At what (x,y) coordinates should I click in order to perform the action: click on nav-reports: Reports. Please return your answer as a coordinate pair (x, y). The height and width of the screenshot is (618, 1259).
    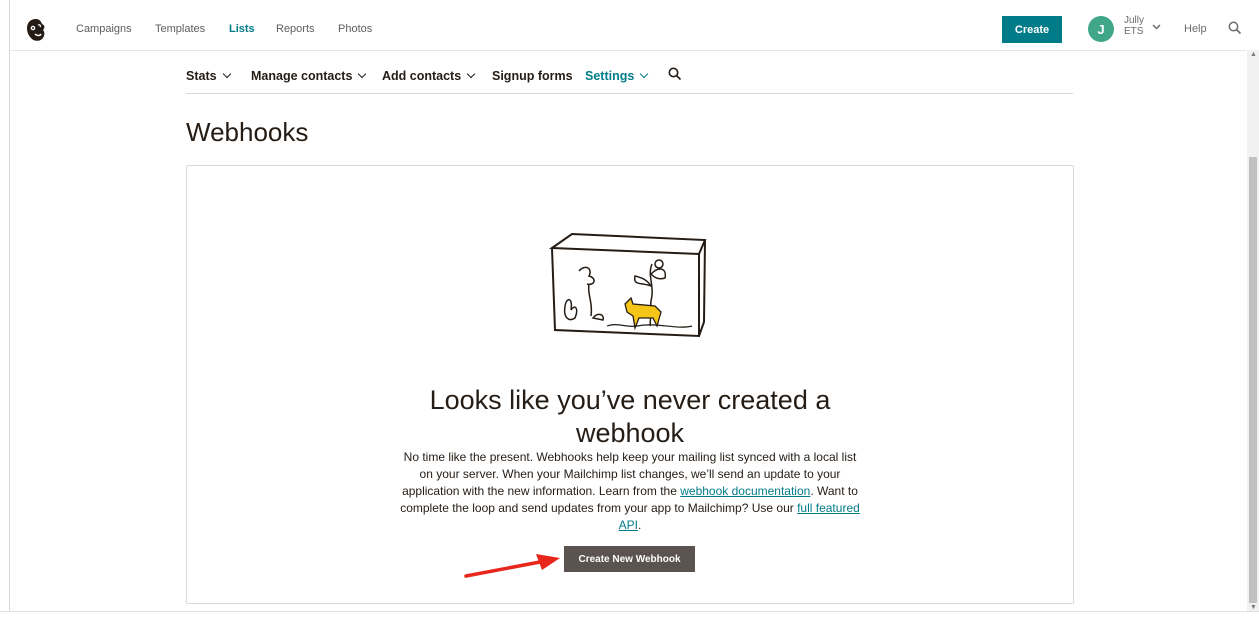
    Looking at the image, I should click on (295, 29).